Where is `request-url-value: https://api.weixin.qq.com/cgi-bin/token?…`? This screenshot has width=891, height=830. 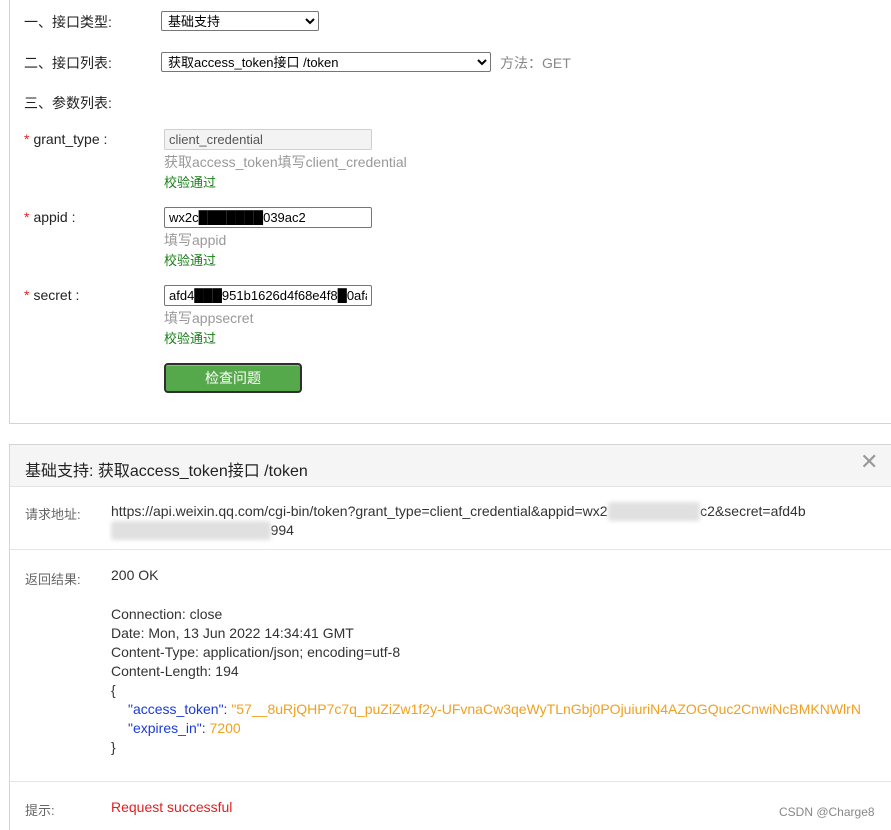 request-url-value: https://api.weixin.qq.com/cgi-bin/token?… is located at coordinates (458, 521).